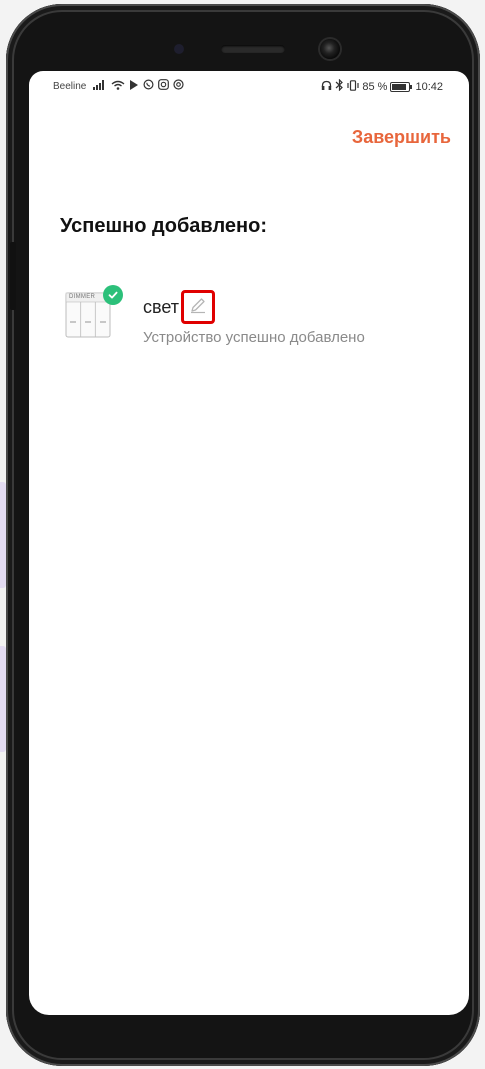 This screenshot has height=1069, width=485. What do you see at coordinates (118, 86) in the screenshot?
I see `wifi-icon` at bounding box center [118, 86].